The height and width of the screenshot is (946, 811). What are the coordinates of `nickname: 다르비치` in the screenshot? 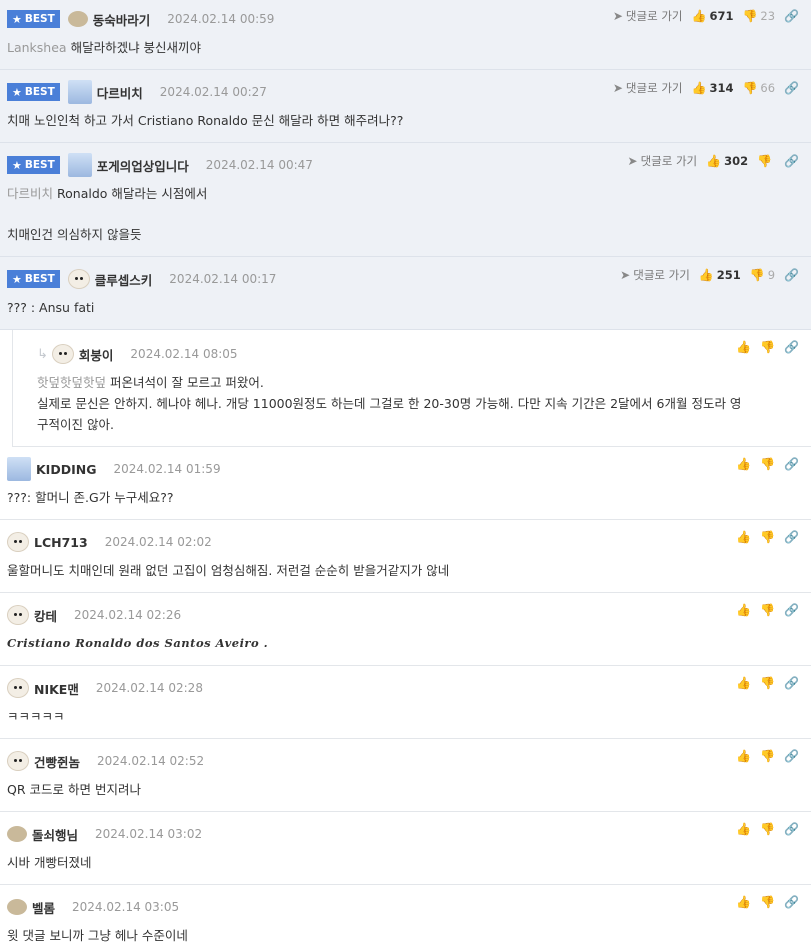 It's located at (120, 92).